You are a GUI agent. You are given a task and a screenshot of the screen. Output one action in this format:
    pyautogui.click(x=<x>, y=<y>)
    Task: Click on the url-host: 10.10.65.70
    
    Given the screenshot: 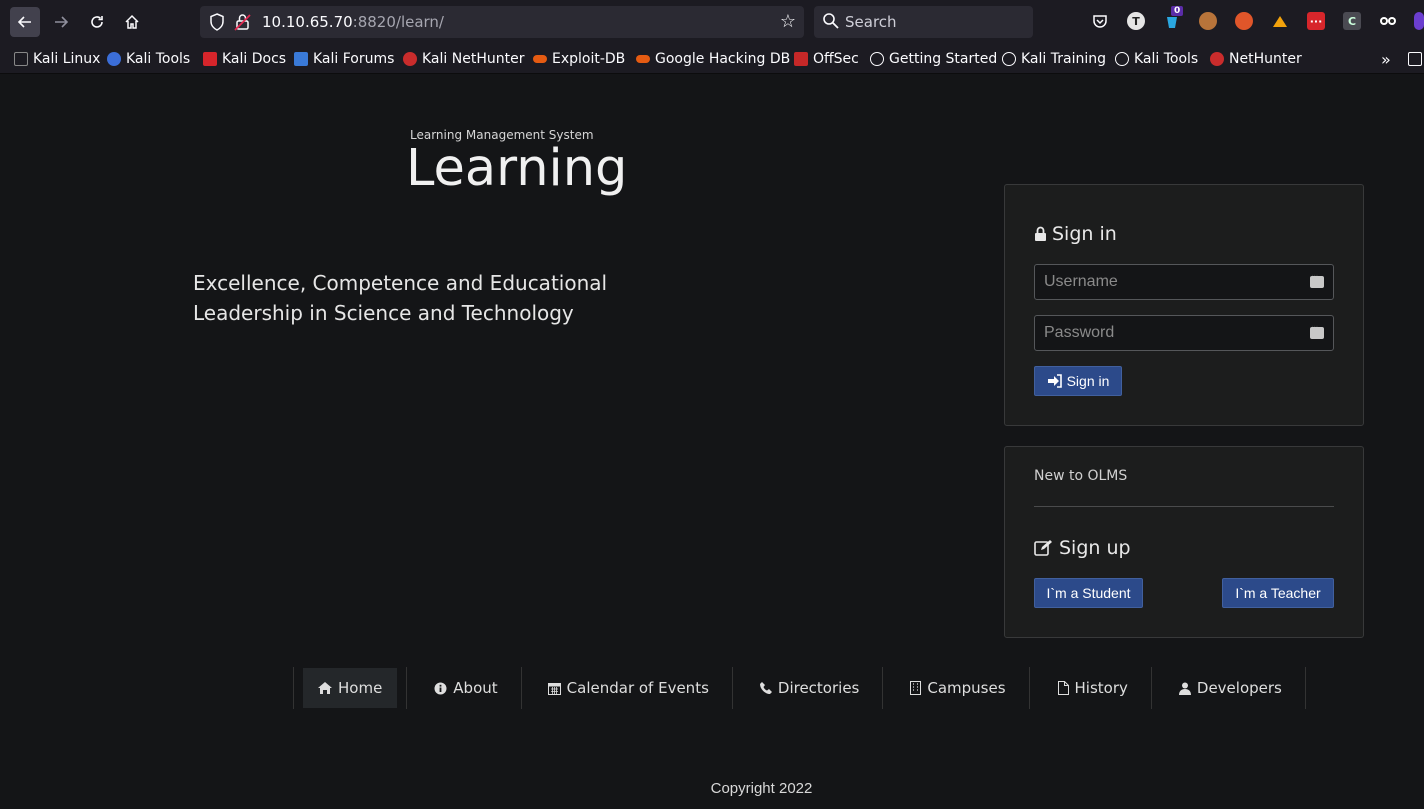 What is the action you would take?
    pyautogui.click(x=307, y=22)
    